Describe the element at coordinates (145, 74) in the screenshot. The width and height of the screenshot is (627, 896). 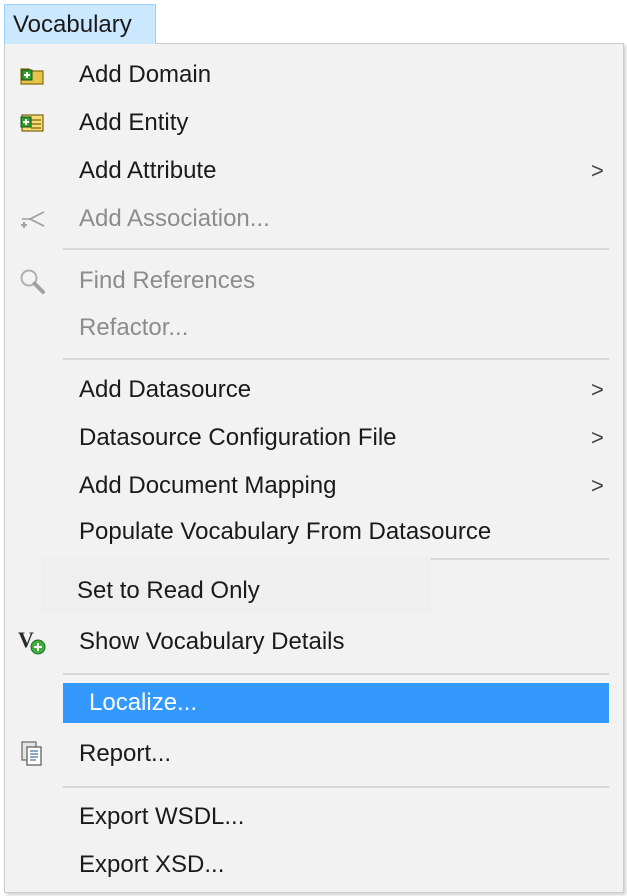
I see `menu-item-label: Add Domain` at that location.